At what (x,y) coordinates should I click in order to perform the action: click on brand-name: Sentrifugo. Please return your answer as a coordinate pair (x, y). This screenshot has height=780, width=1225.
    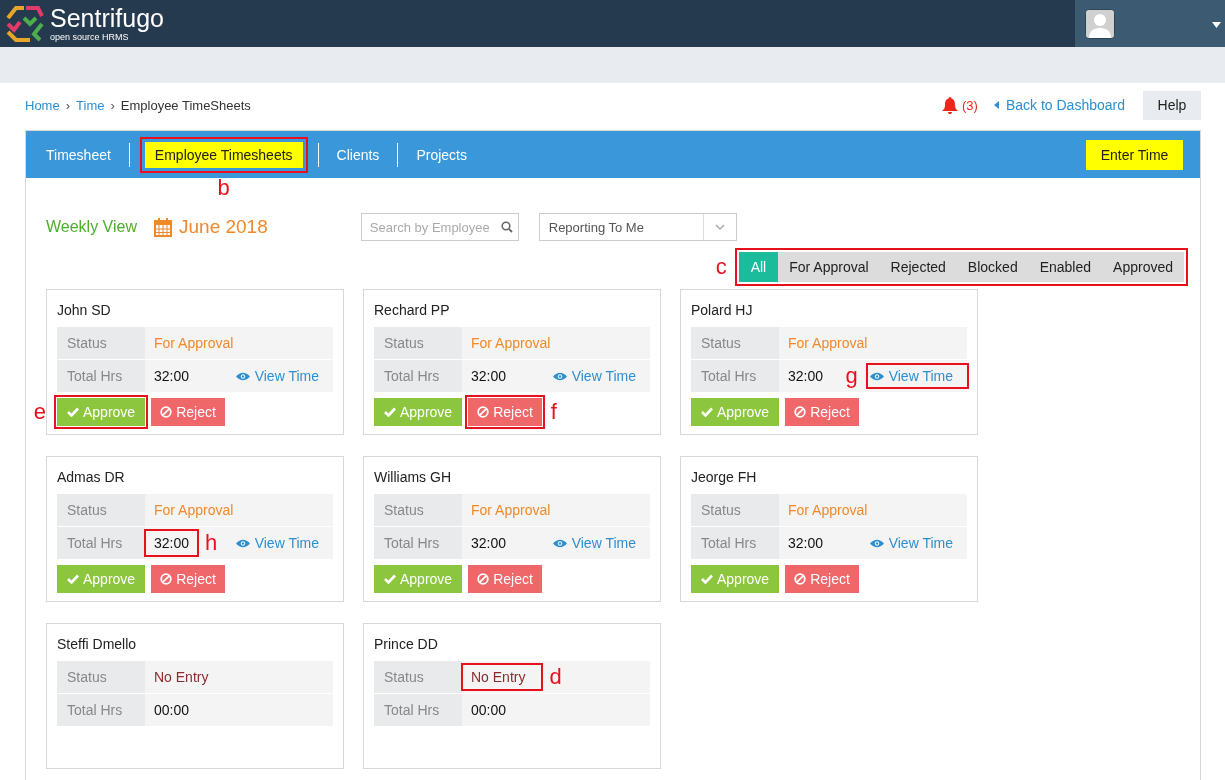
    Looking at the image, I should click on (107, 18).